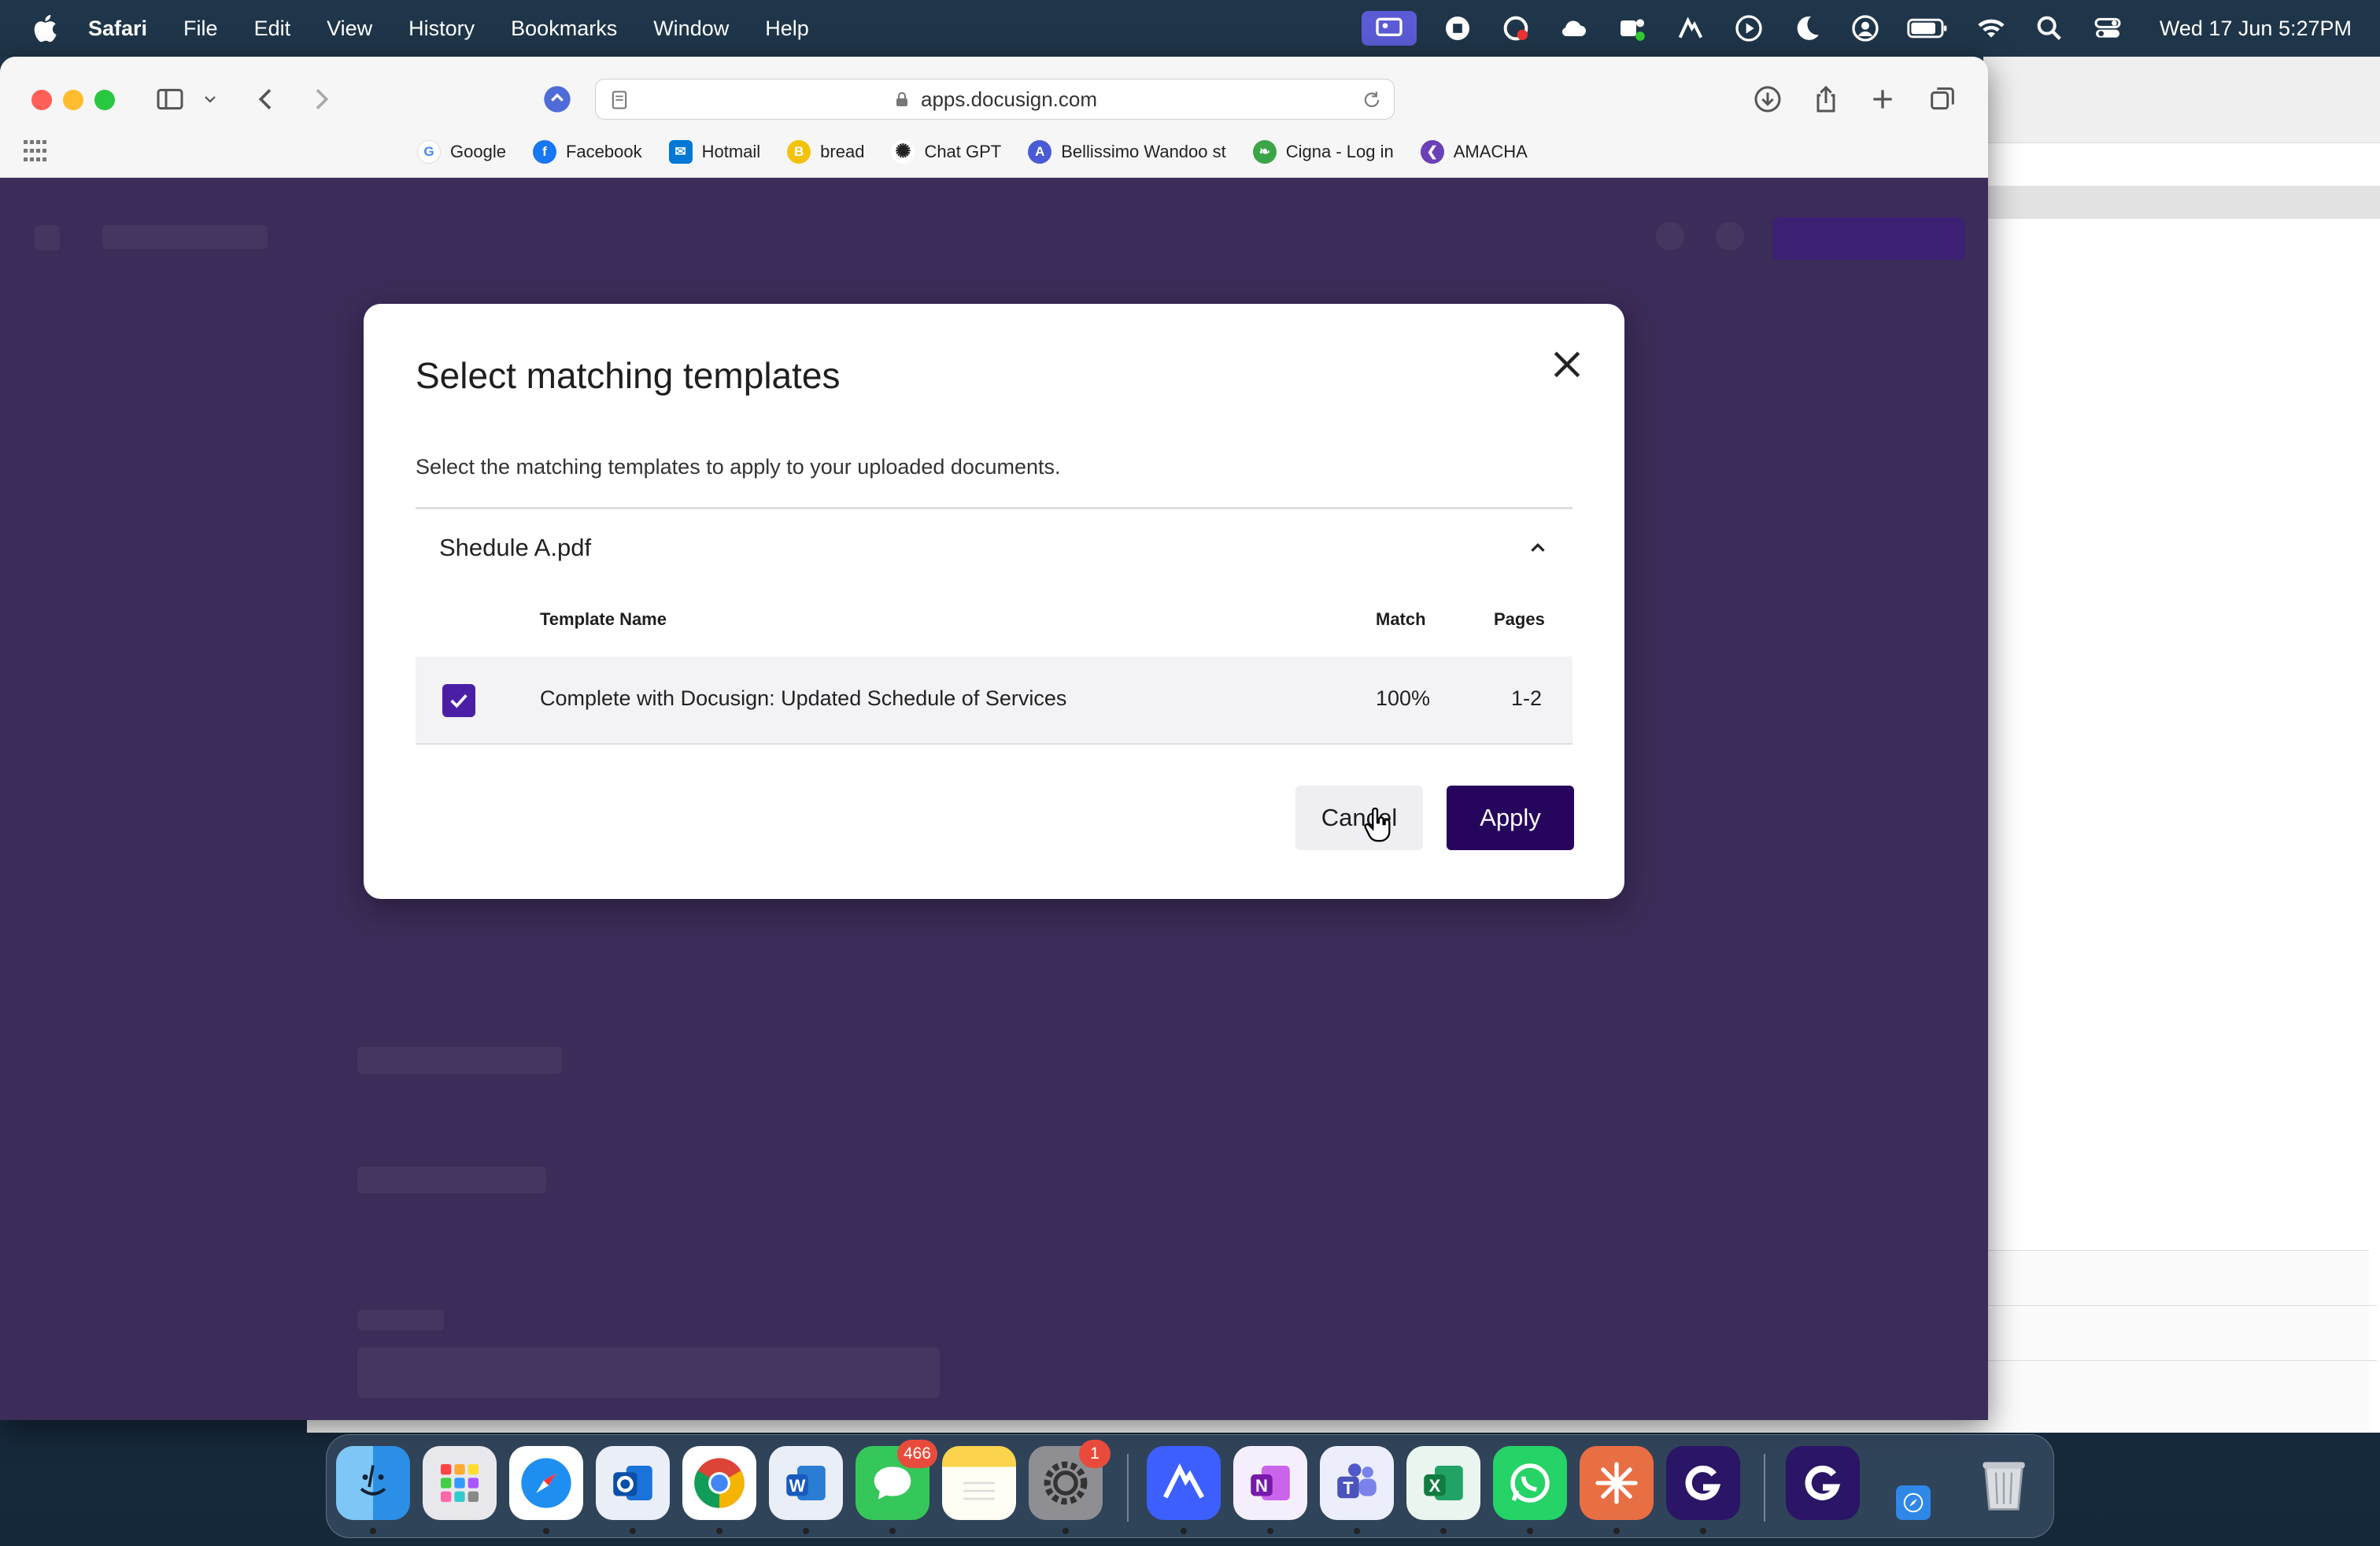 Image resolution: width=2380 pixels, height=1546 pixels. Describe the element at coordinates (719, 1483) in the screenshot. I see `chrome-icon` at that location.